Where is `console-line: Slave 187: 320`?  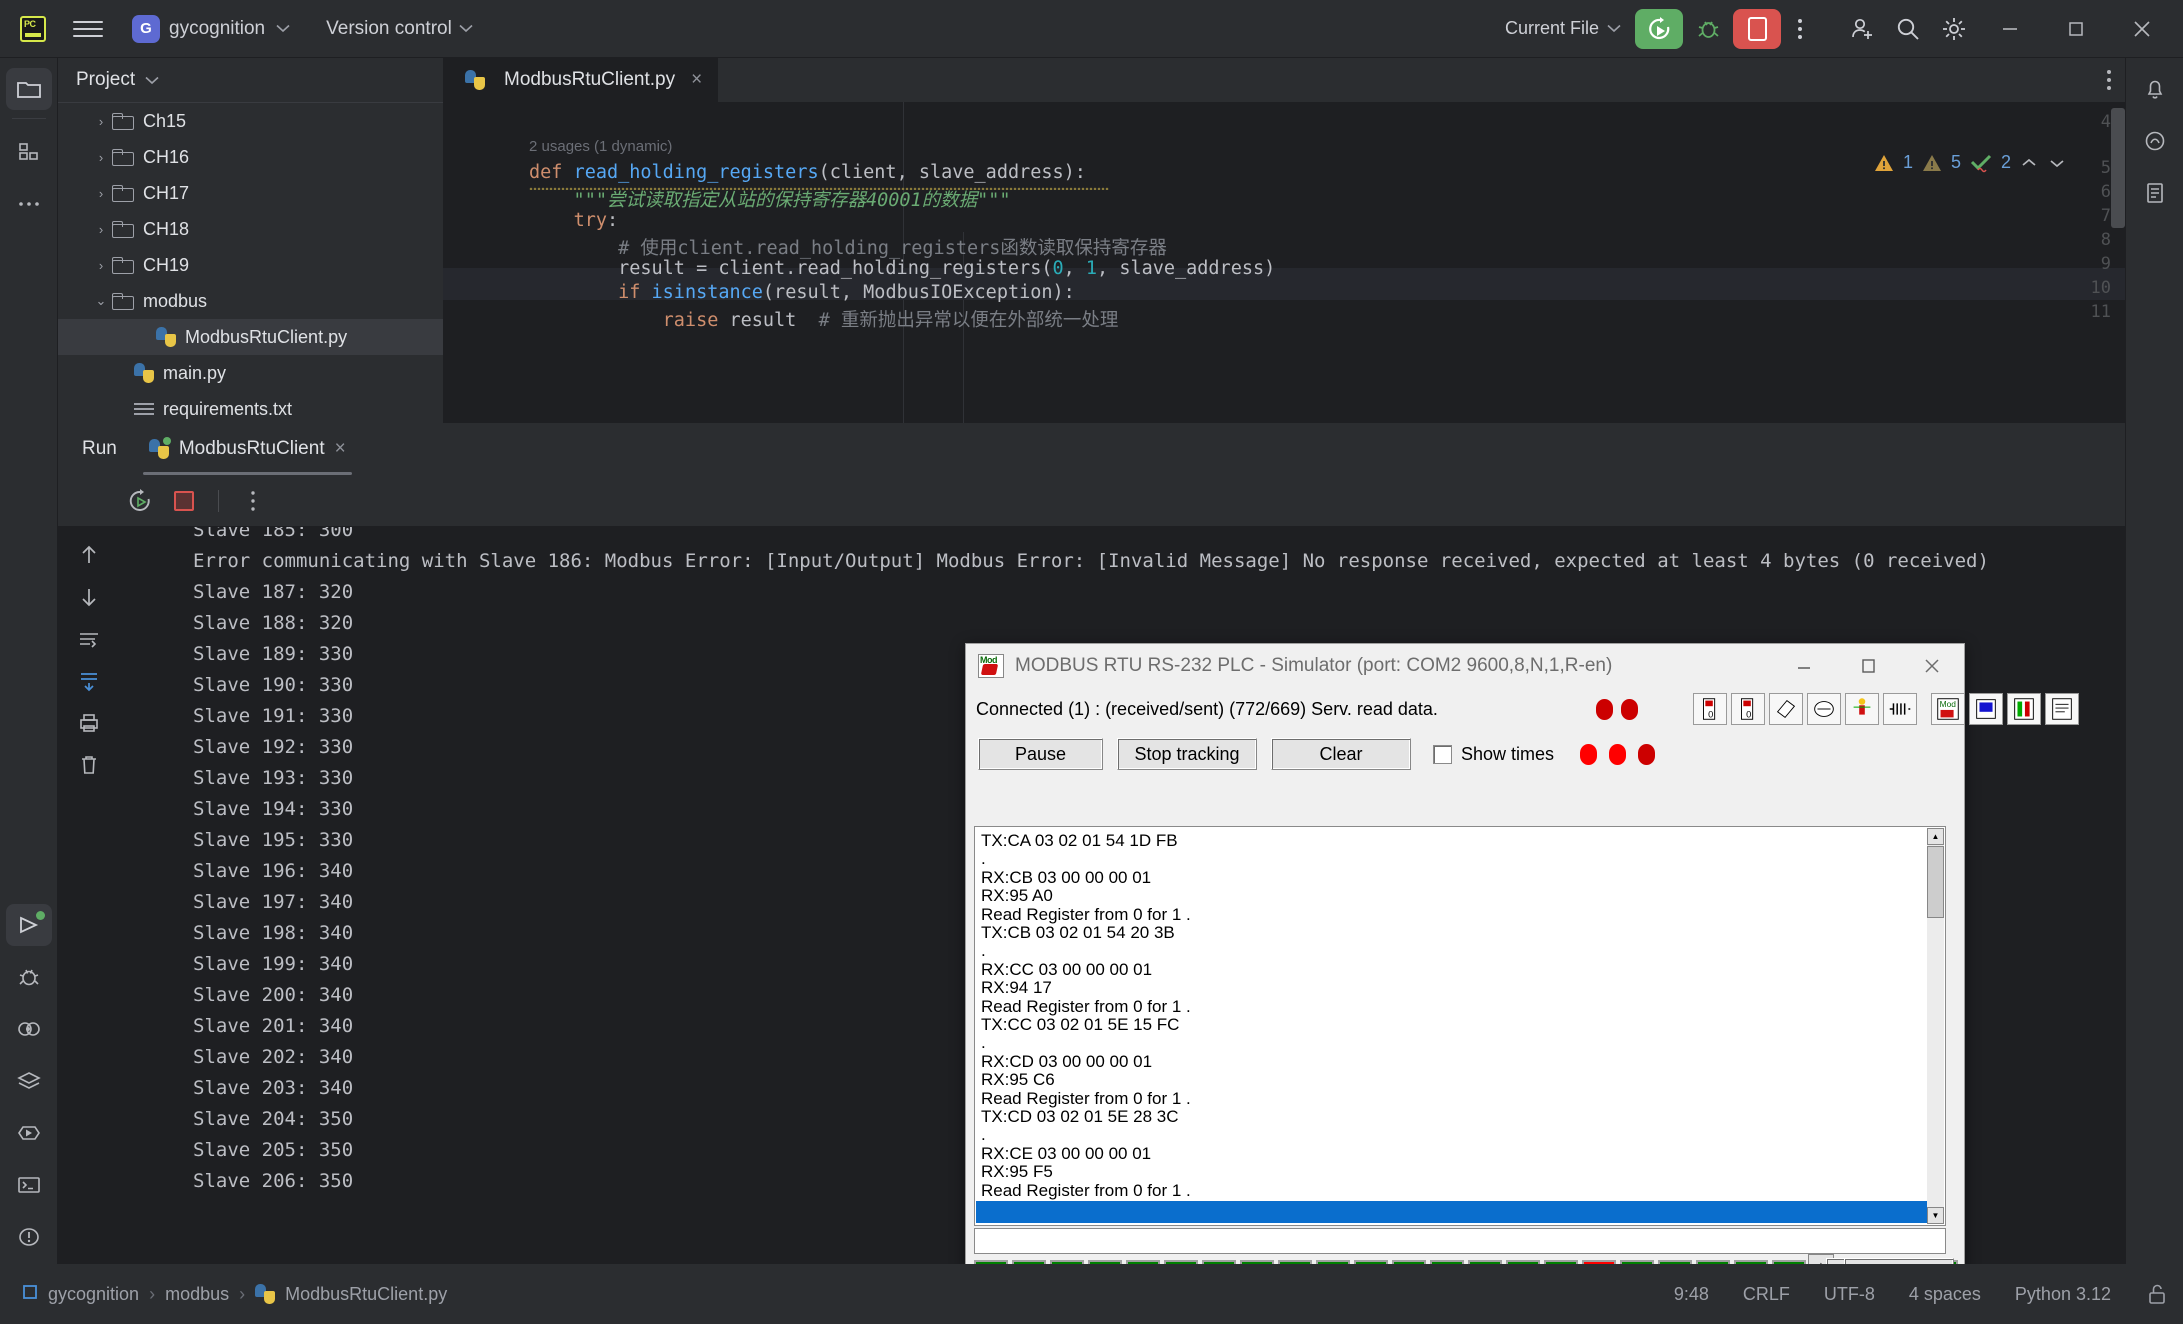
console-line: Slave 187: 320 is located at coordinates (273, 592).